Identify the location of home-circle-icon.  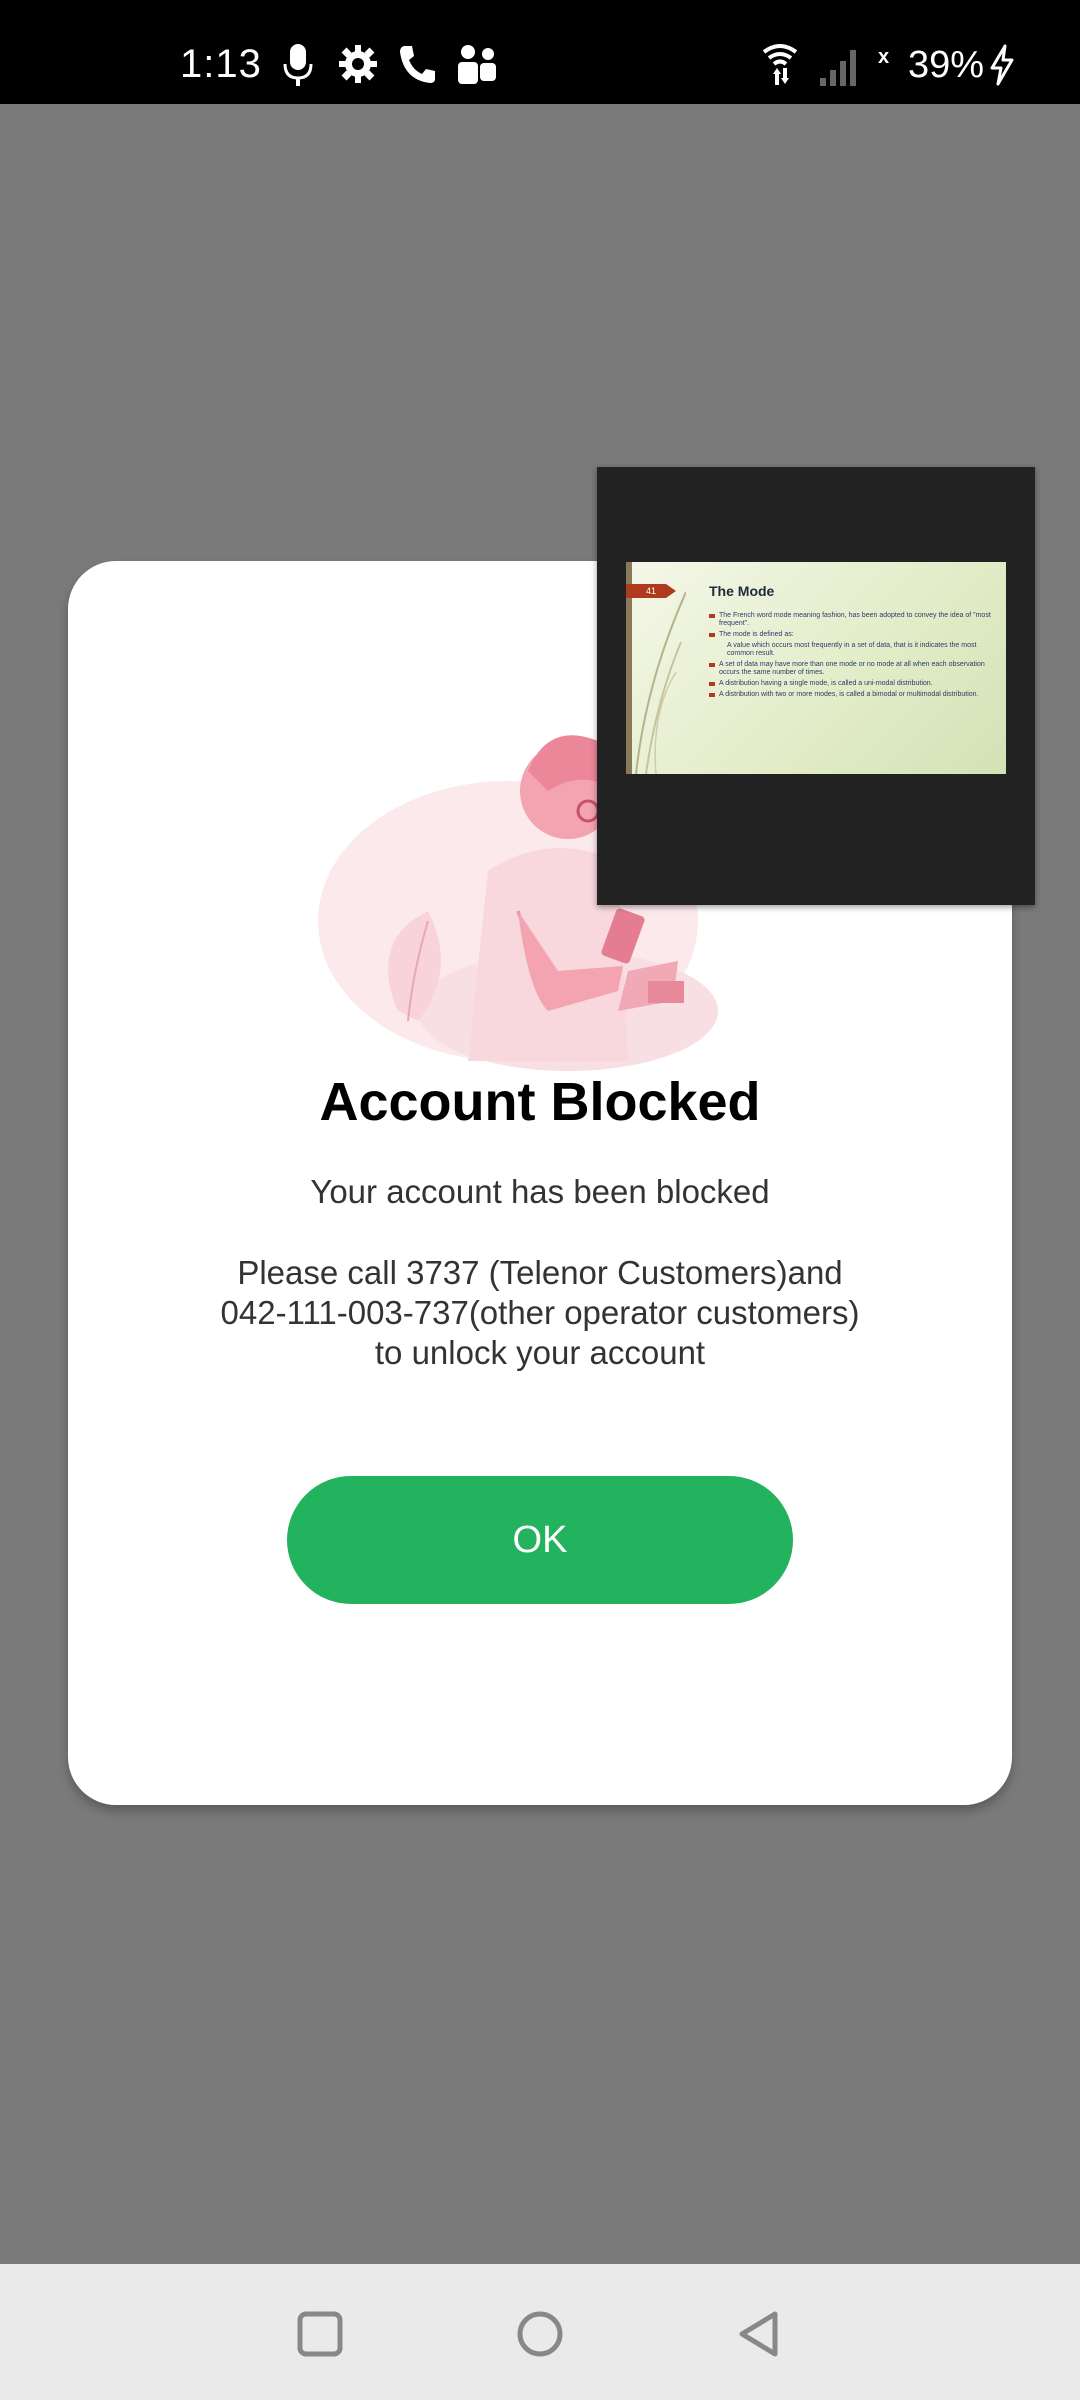
(540, 2334).